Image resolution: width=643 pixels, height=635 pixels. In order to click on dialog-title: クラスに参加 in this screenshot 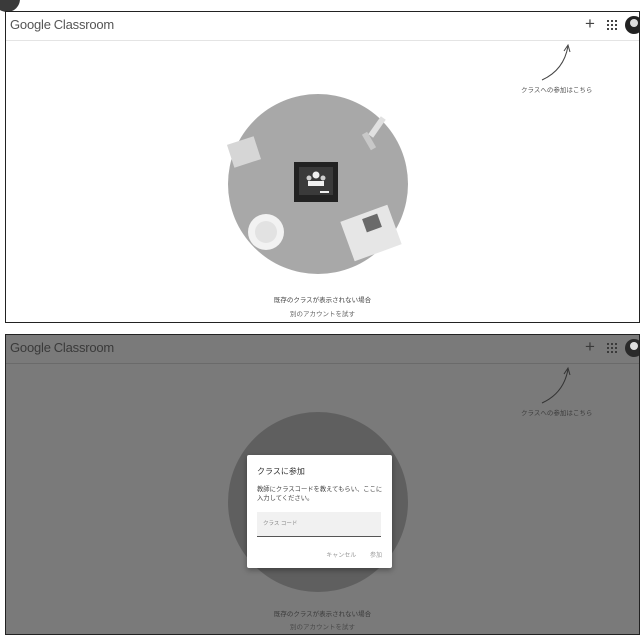, I will do `click(281, 471)`.